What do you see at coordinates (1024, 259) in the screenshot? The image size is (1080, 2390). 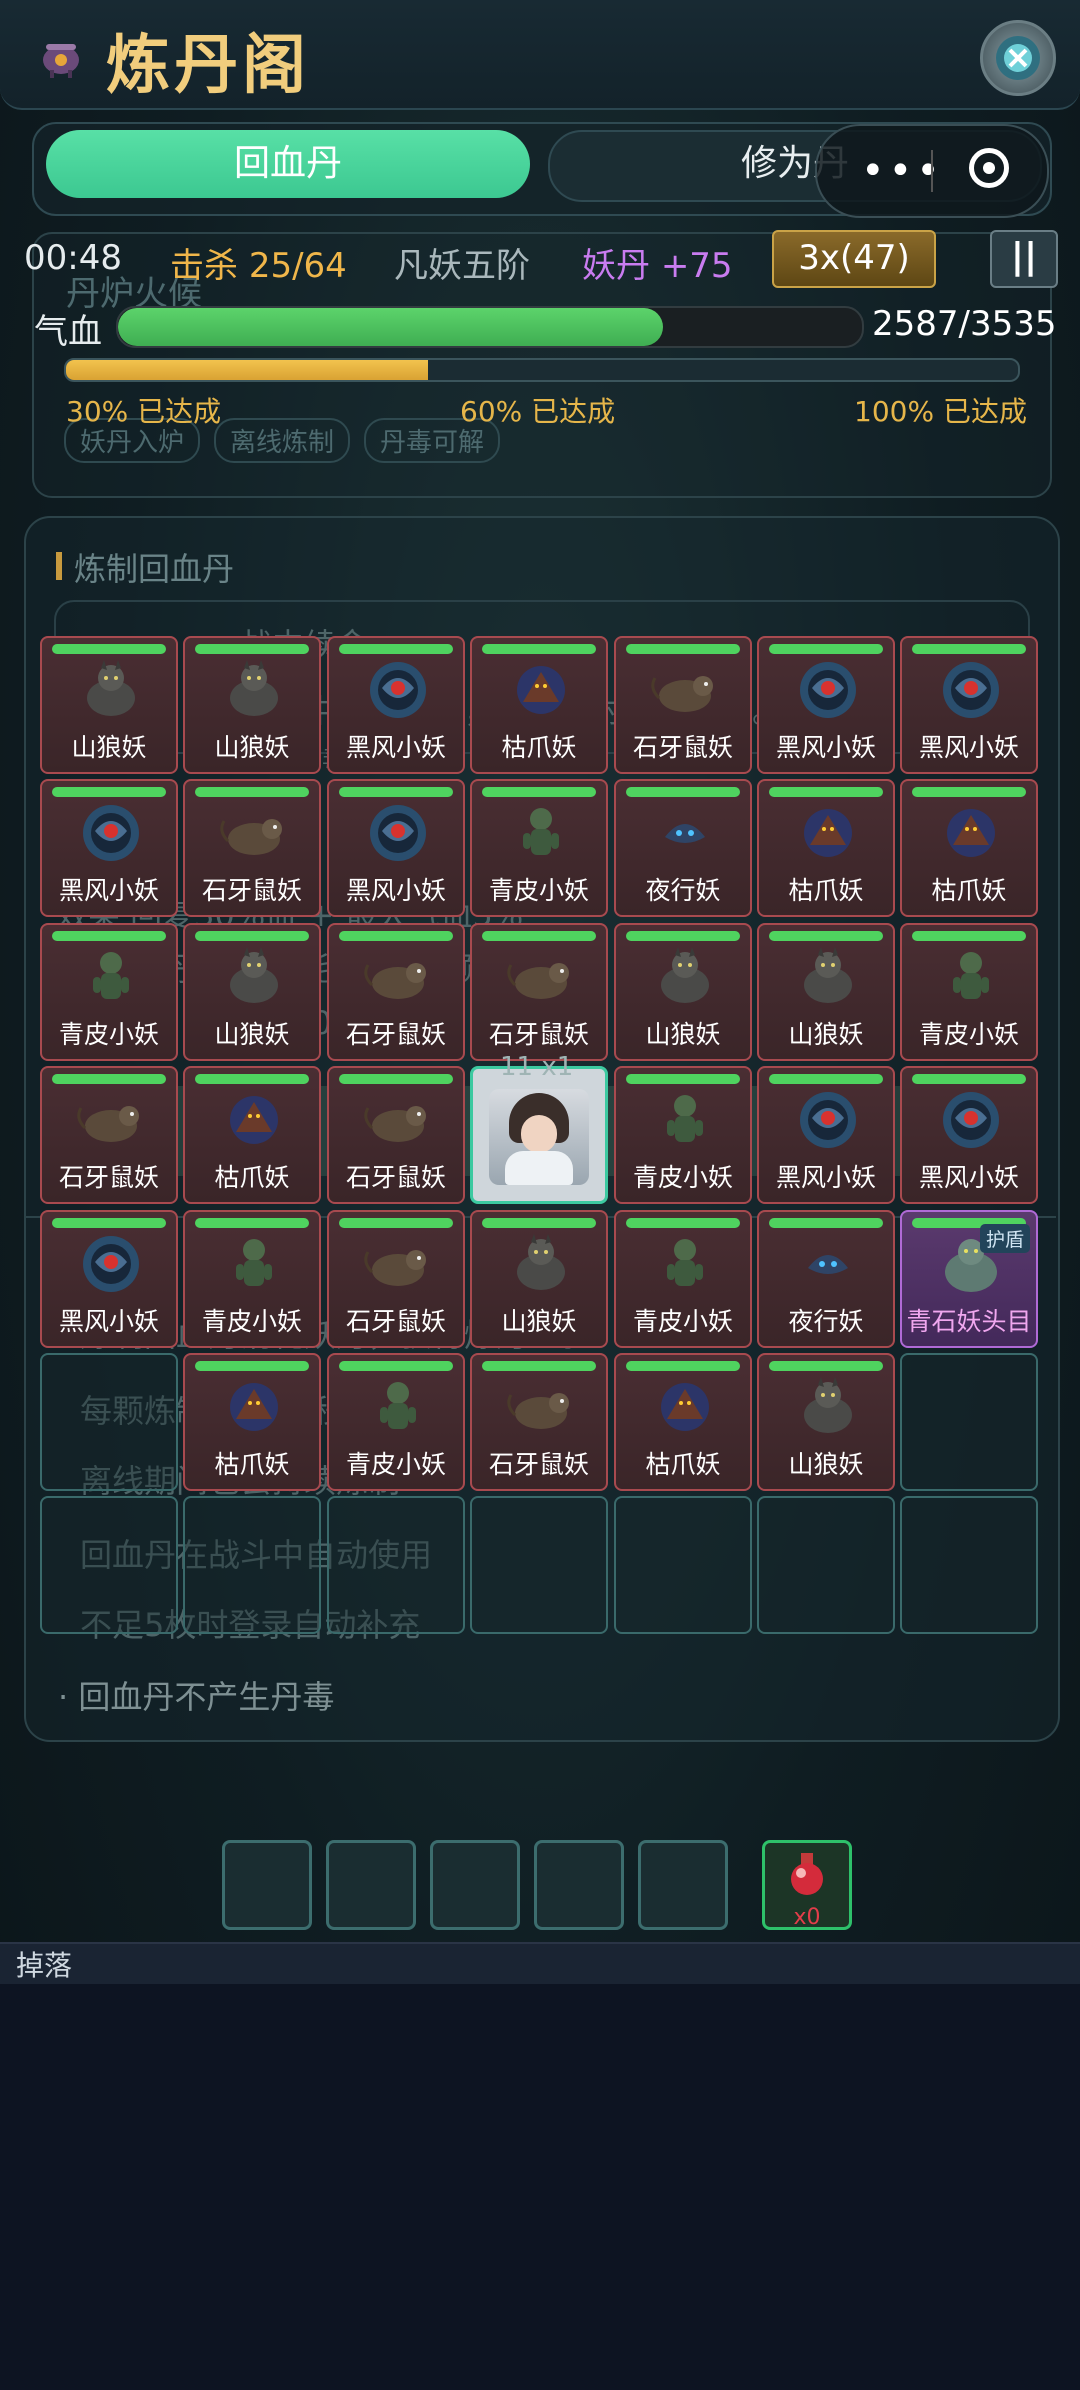 I see `pause-button: ||` at bounding box center [1024, 259].